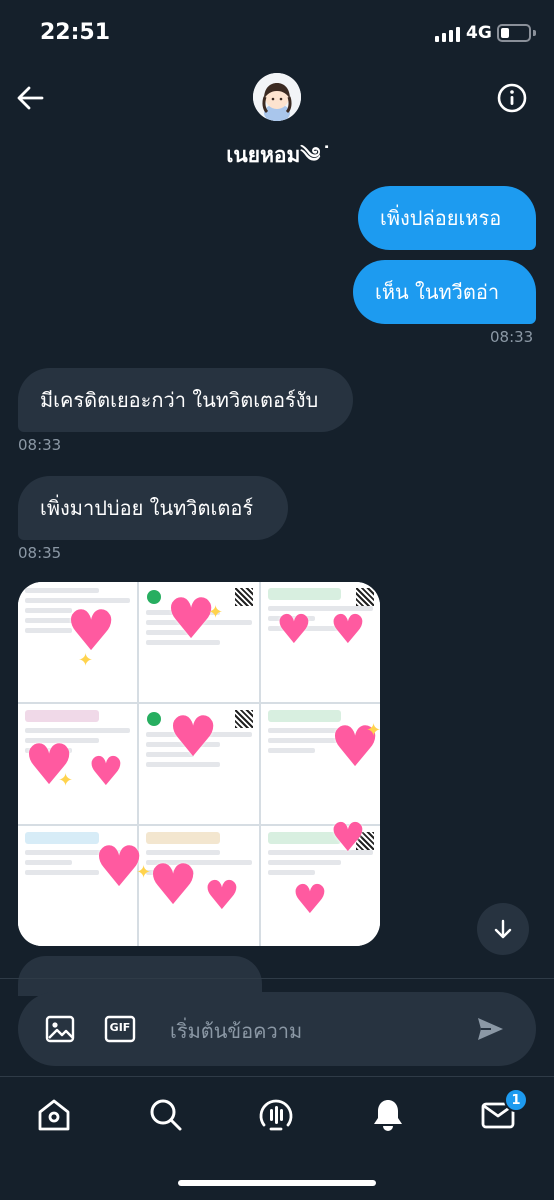  What do you see at coordinates (388, 1115) in the screenshot?
I see `bell-icon` at bounding box center [388, 1115].